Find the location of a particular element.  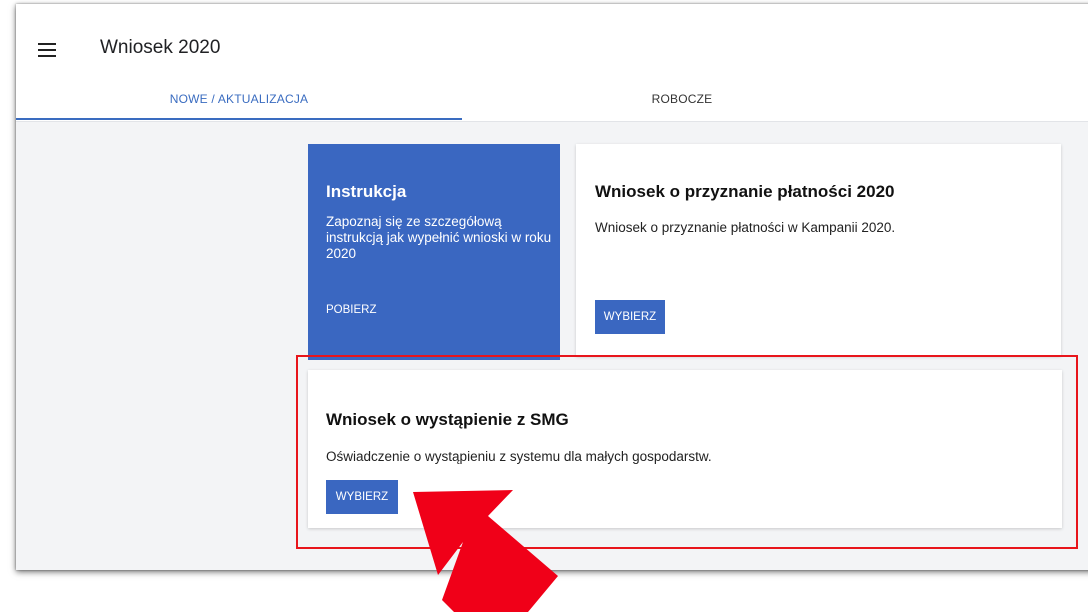

instruction-title: Instrukcja is located at coordinates (366, 191).